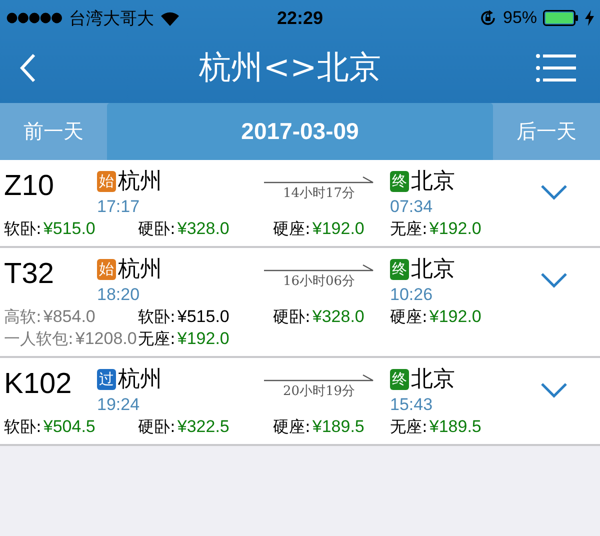  What do you see at coordinates (69, 426) in the screenshot?
I see `ticket-price: ¥504.5` at bounding box center [69, 426].